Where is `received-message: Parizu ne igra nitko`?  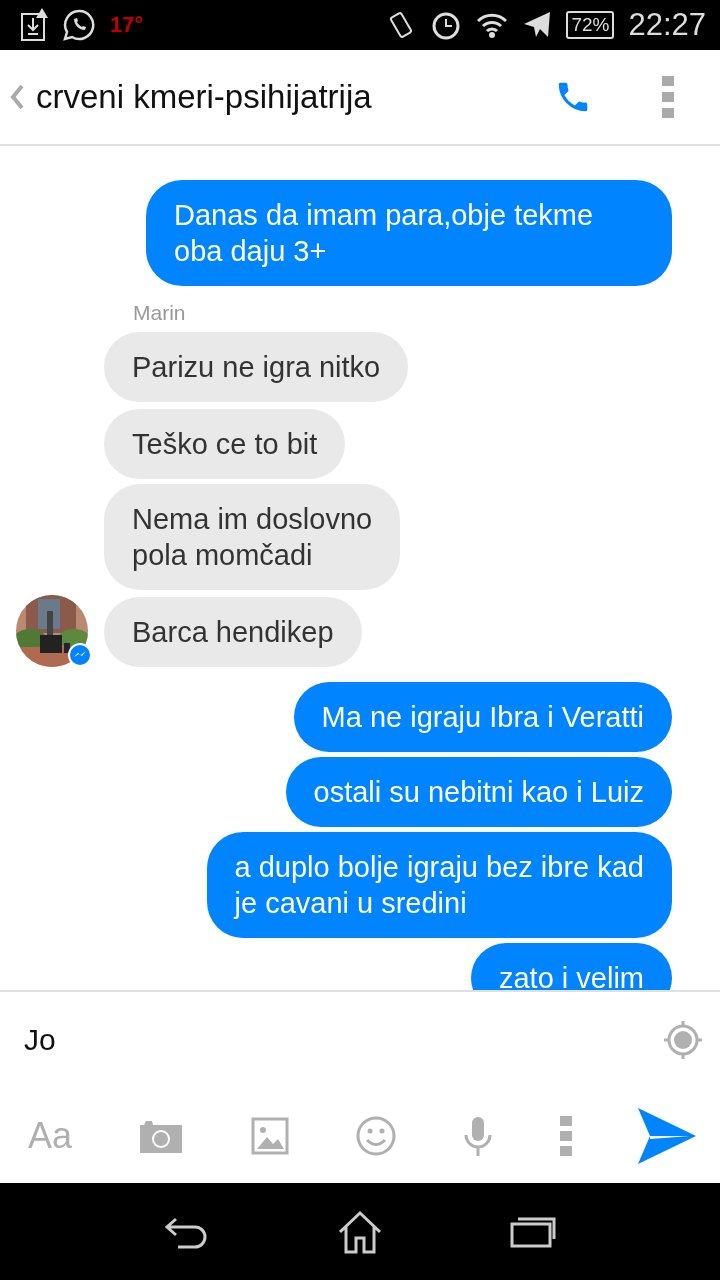 received-message: Parizu ne igra nitko is located at coordinates (256, 367).